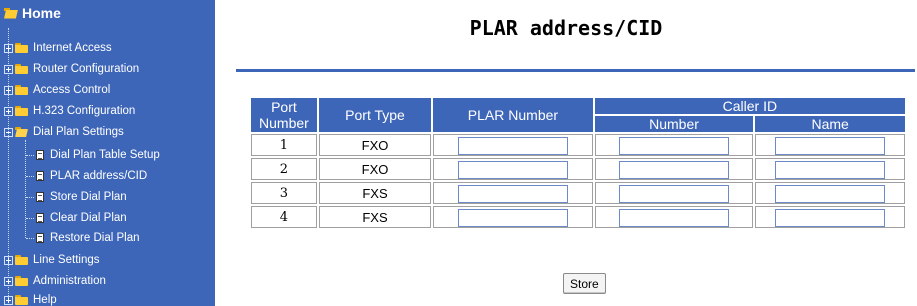 Image resolution: width=917 pixels, height=306 pixels. I want to click on sidebar-item-access-control: Access Control, so click(57, 90).